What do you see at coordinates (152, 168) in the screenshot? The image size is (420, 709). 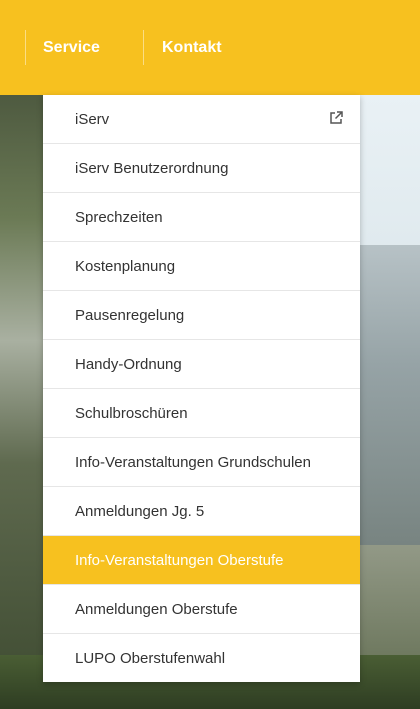 I see `menu-item-label: iServ Benutzerordnung` at bounding box center [152, 168].